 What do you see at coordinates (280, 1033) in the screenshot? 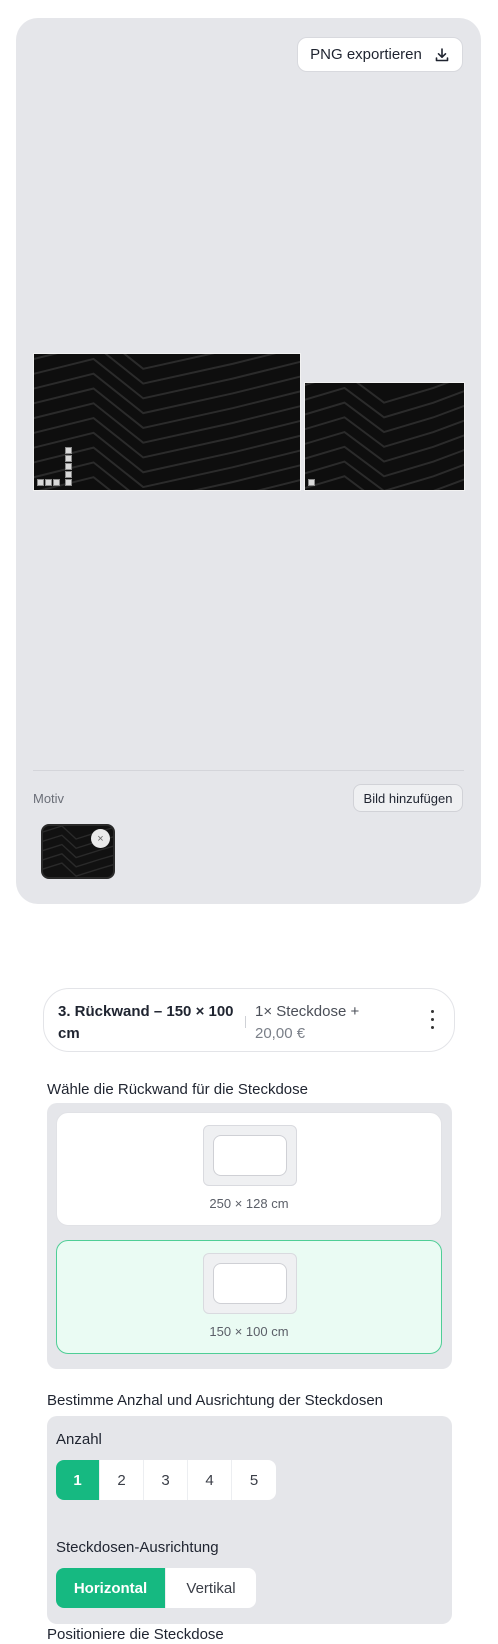
I see `wall-row-price: 20,00 €` at bounding box center [280, 1033].